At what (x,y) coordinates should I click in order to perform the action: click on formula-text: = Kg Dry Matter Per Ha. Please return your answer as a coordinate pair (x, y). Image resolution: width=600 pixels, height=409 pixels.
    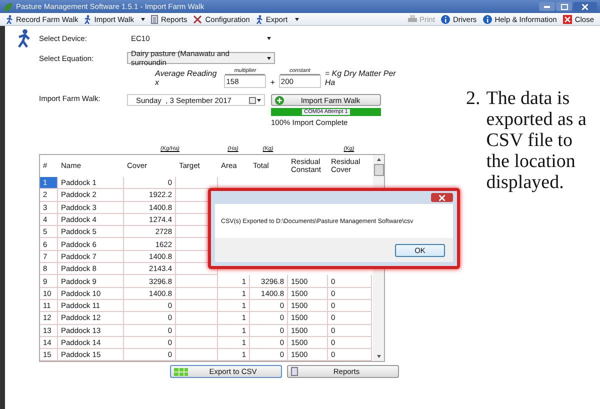
    Looking at the image, I should click on (360, 78).